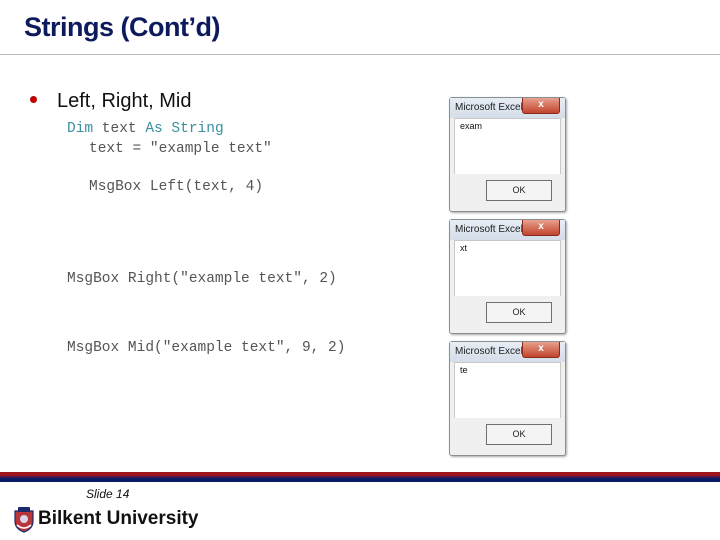  What do you see at coordinates (202, 279) in the screenshot?
I see `code-line-4: MsgBox Right("example text", 2)` at bounding box center [202, 279].